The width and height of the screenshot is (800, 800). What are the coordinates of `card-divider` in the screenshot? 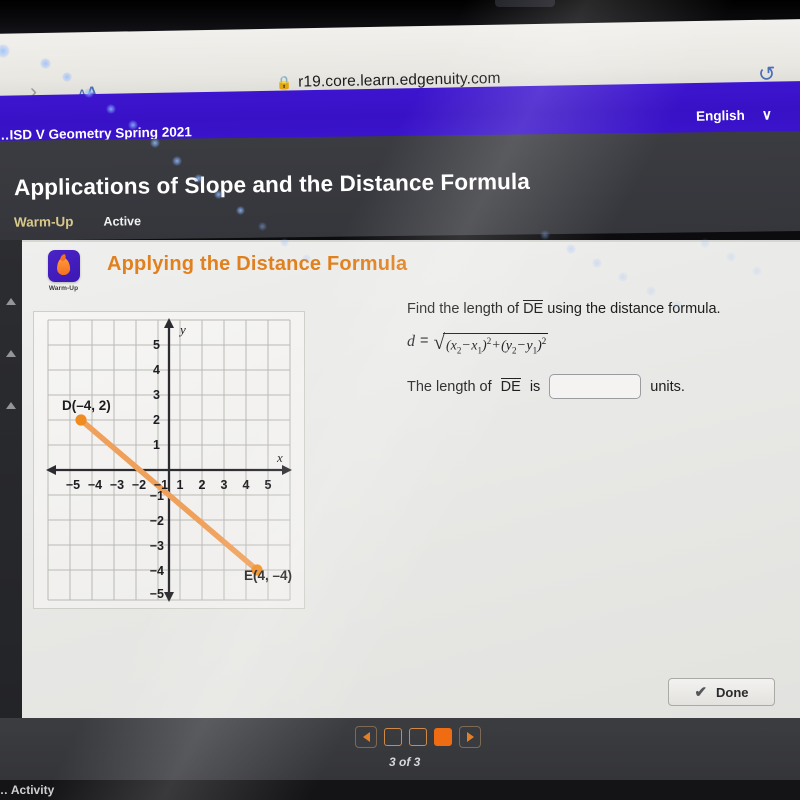 It's located at (411, 241).